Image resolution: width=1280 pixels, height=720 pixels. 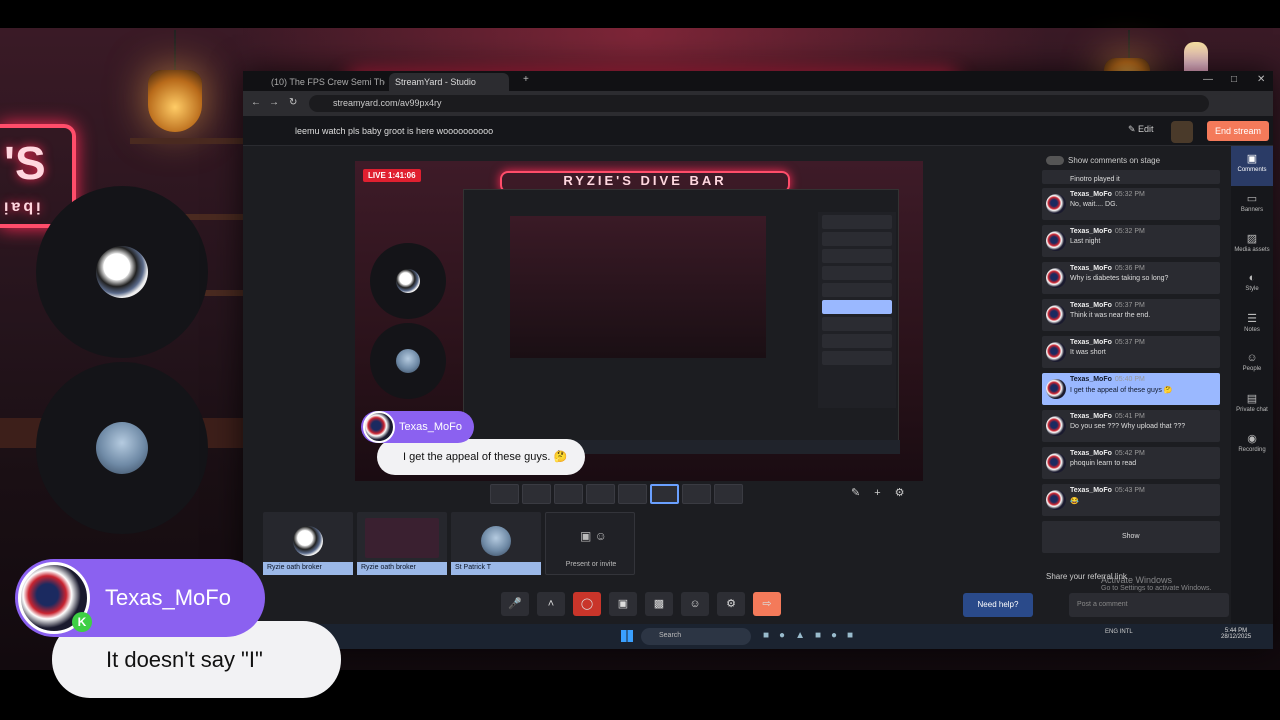 What do you see at coordinates (1119, 632) in the screenshot?
I see `language-indicator: ENG INTL` at bounding box center [1119, 632].